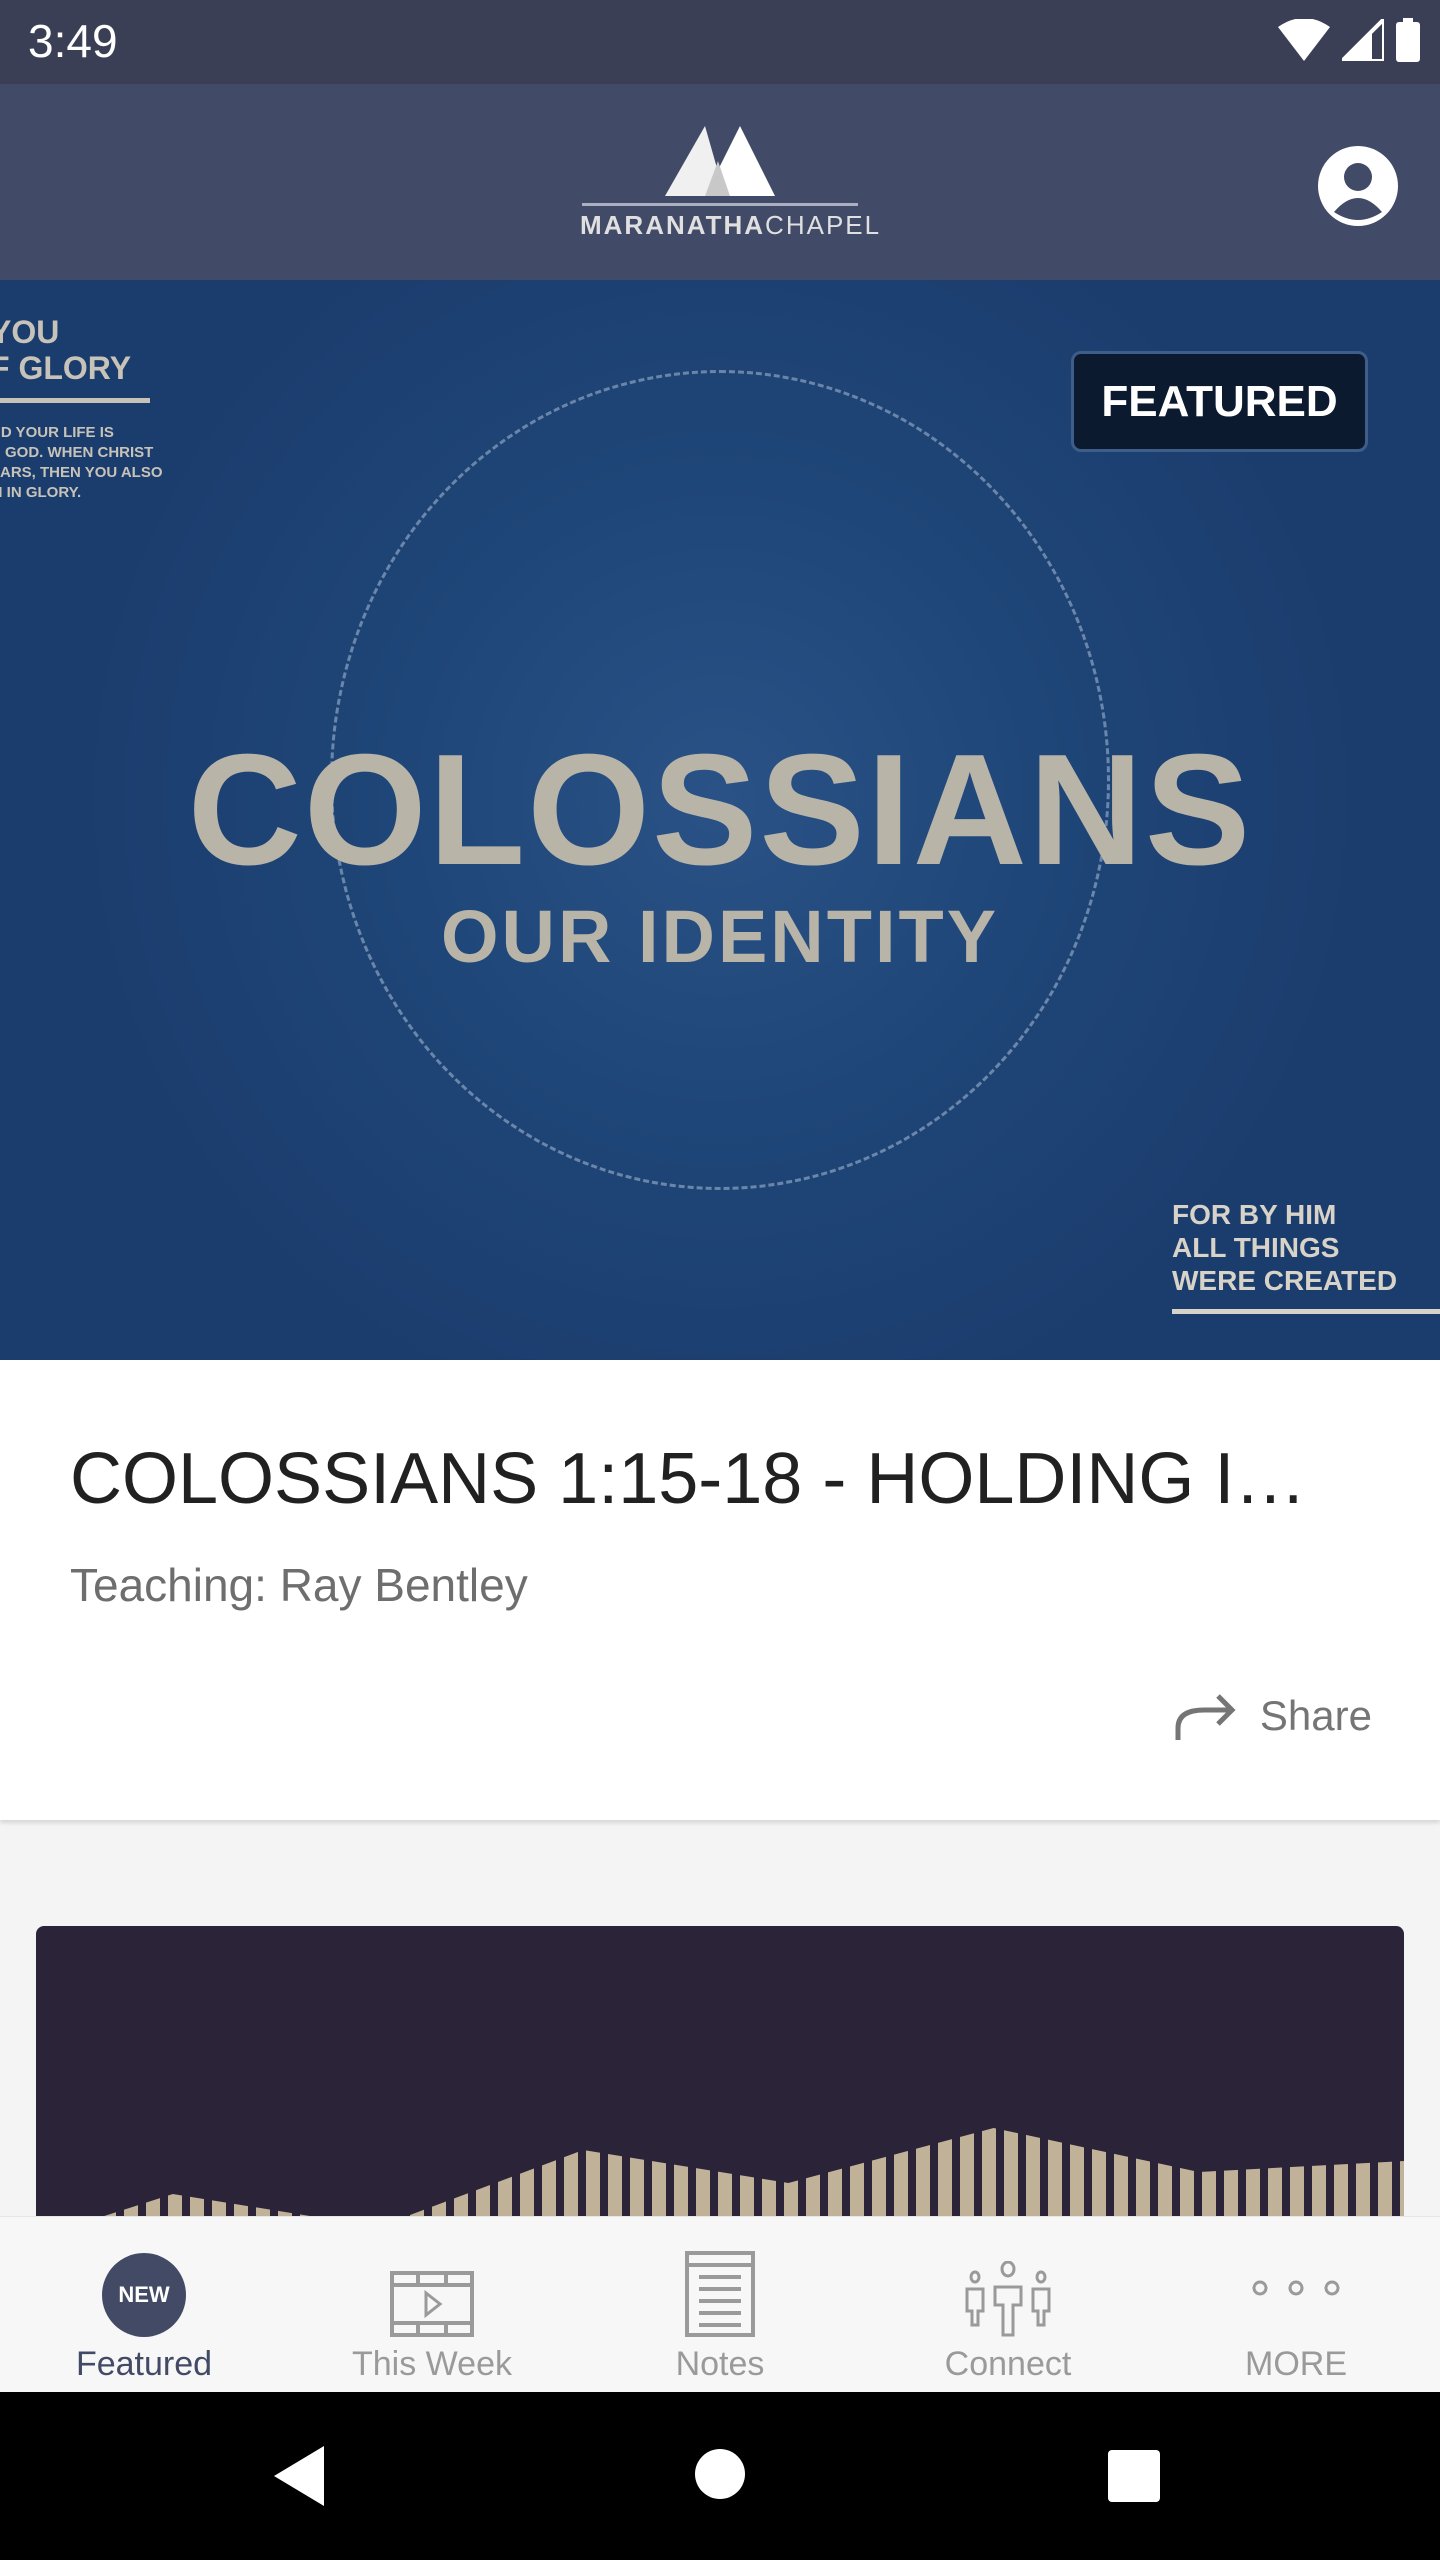 The width and height of the screenshot is (1440, 2560). I want to click on featured-badge: FEATURED, so click(1219, 401).